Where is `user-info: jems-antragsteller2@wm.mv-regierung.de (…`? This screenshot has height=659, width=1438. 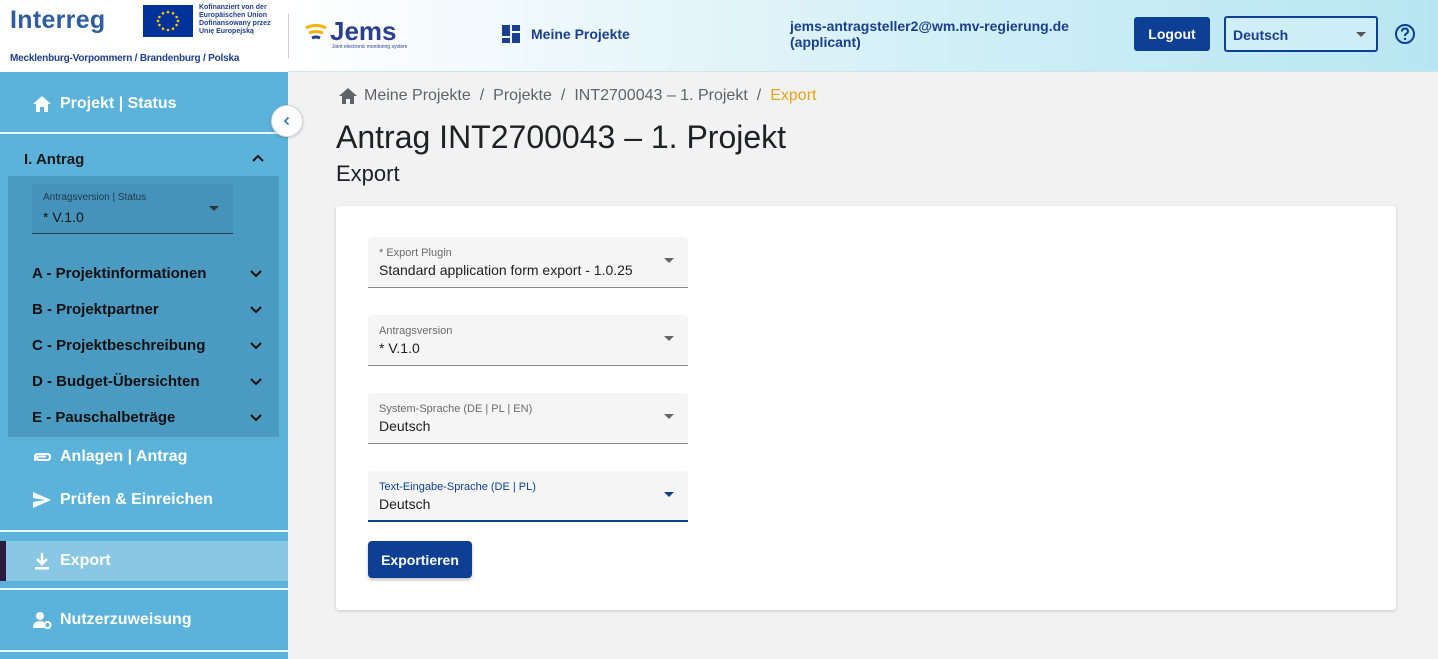 user-info: jems-antragsteller2@wm.mv-regierung.de (… is located at coordinates (929, 34).